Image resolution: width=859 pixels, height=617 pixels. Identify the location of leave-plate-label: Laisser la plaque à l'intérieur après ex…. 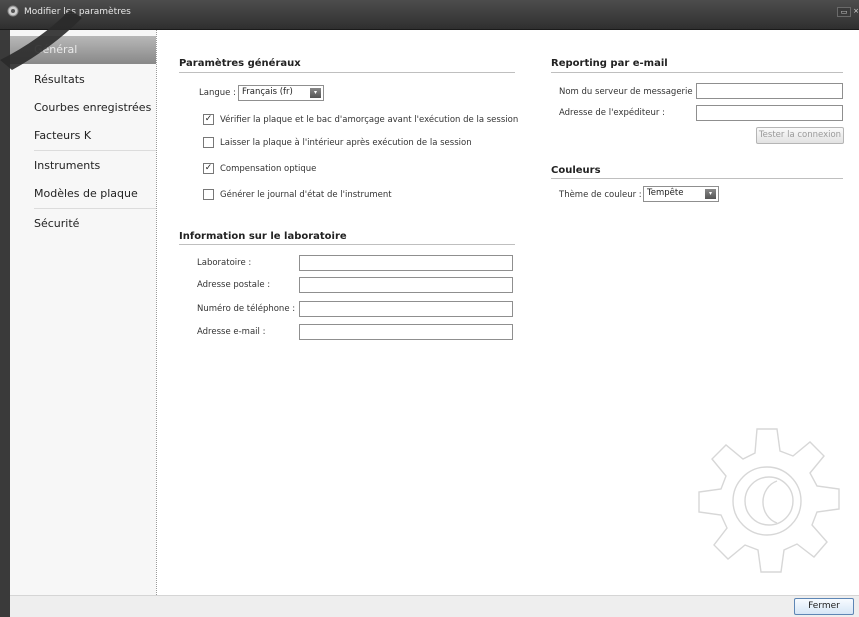
(346, 143).